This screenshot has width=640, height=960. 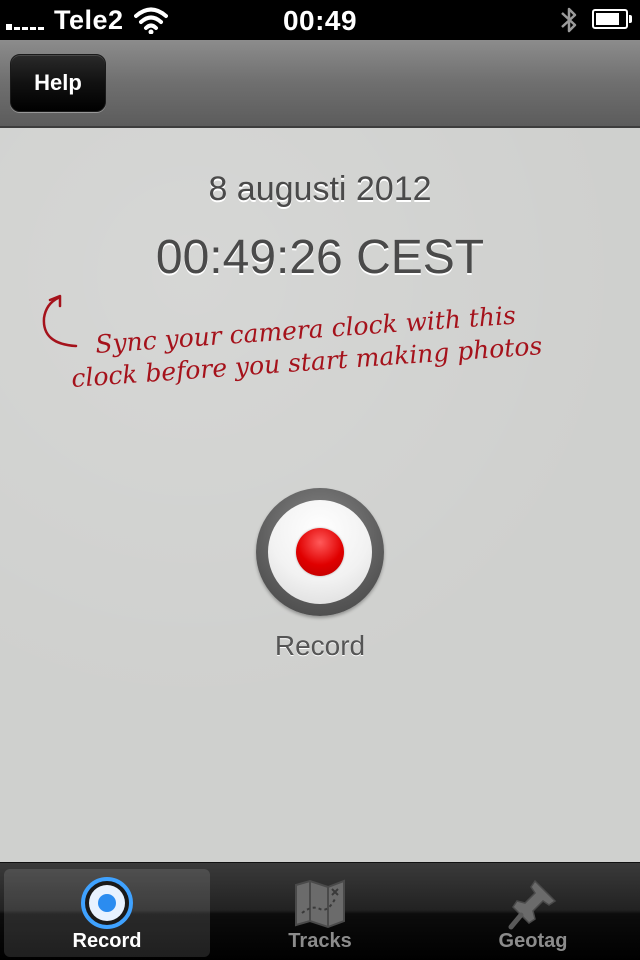 I want to click on tab-label: Tracks, so click(x=320, y=941).